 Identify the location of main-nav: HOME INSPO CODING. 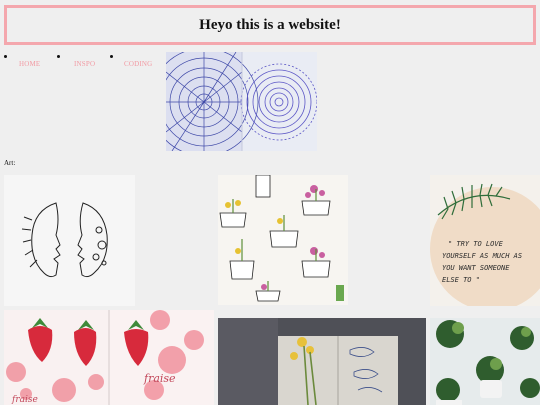
(85, 62).